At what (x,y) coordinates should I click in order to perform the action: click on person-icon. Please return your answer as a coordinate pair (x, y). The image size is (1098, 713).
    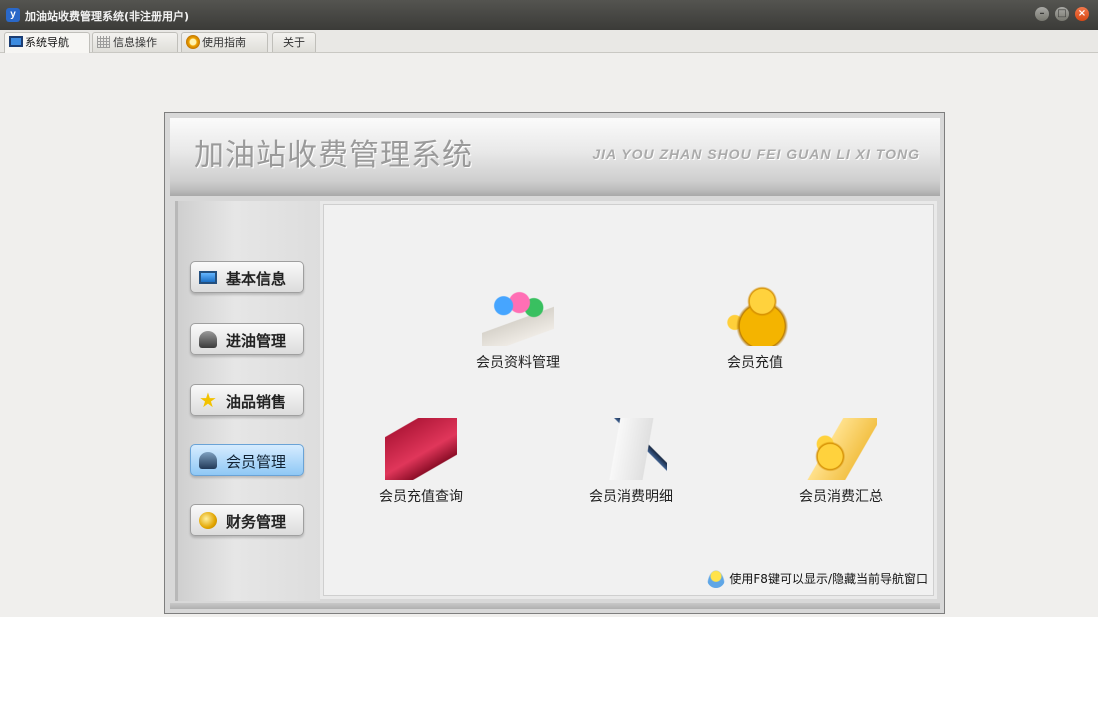
    Looking at the image, I should click on (208, 339).